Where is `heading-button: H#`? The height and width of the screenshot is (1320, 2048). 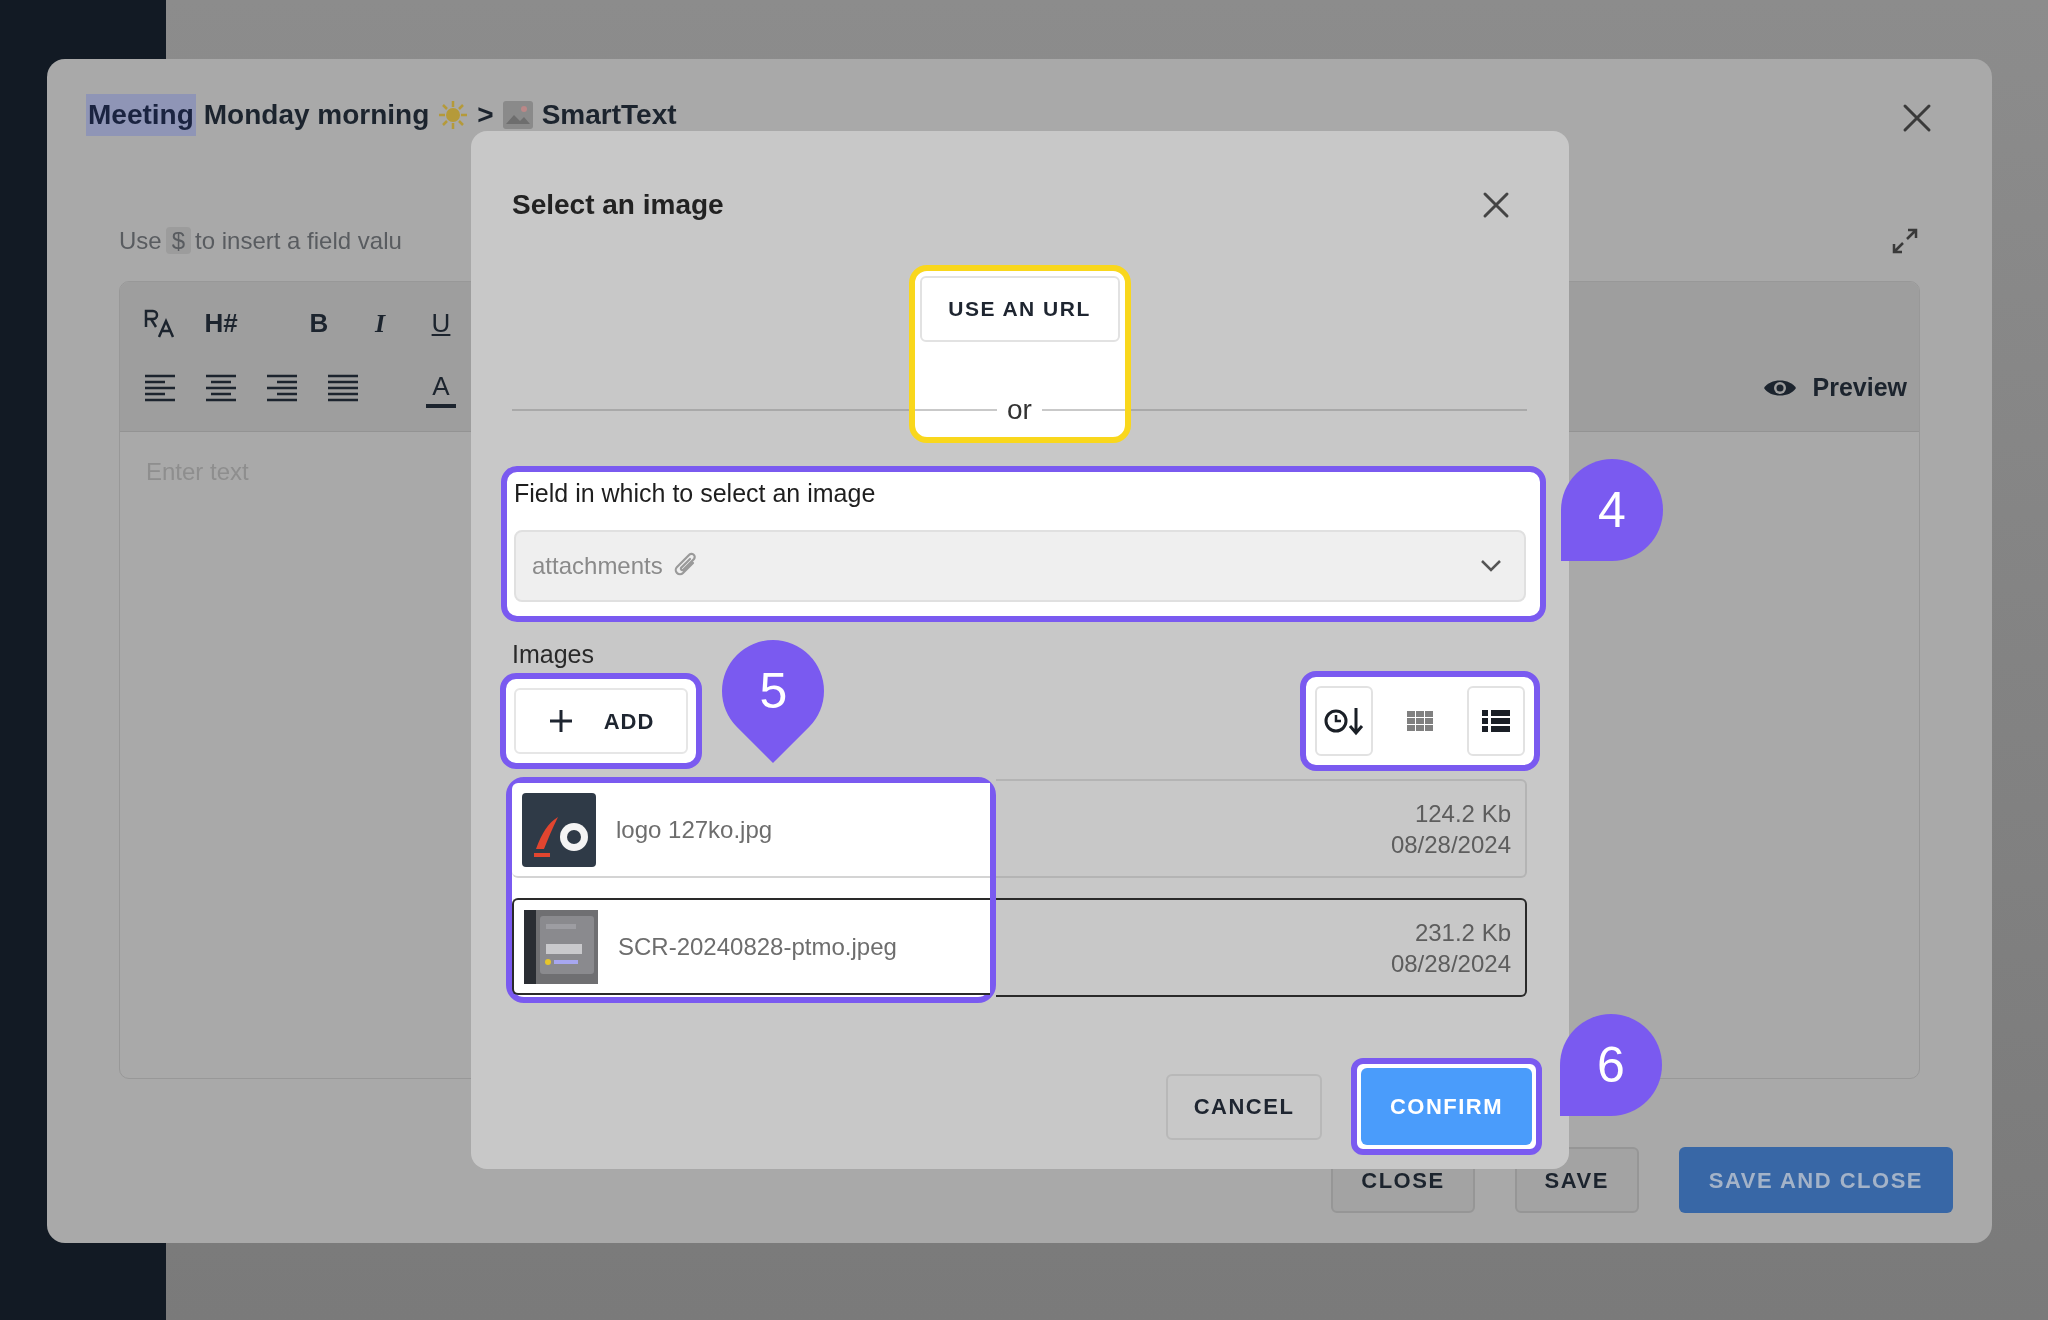
heading-button: H# is located at coordinates (221, 323).